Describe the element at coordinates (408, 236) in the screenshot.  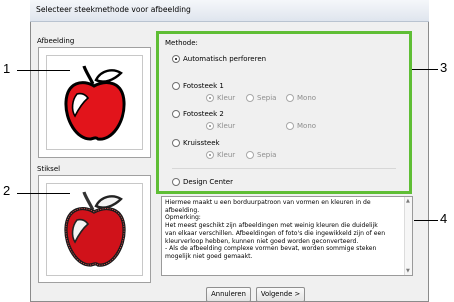
I see `description-scrollbar: ▲ ▼` at that location.